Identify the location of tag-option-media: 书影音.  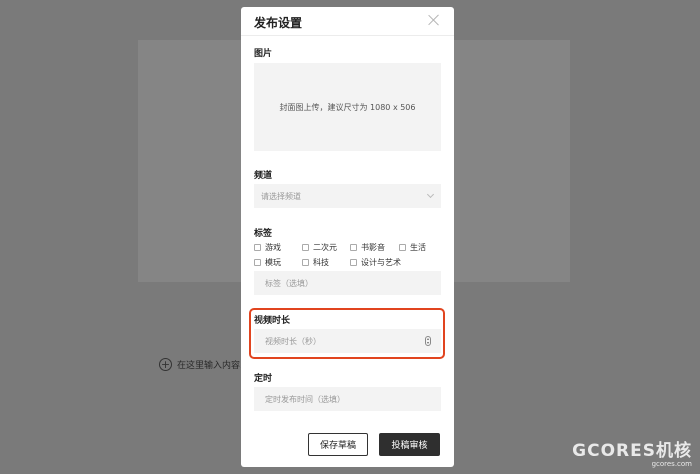
(374, 247).